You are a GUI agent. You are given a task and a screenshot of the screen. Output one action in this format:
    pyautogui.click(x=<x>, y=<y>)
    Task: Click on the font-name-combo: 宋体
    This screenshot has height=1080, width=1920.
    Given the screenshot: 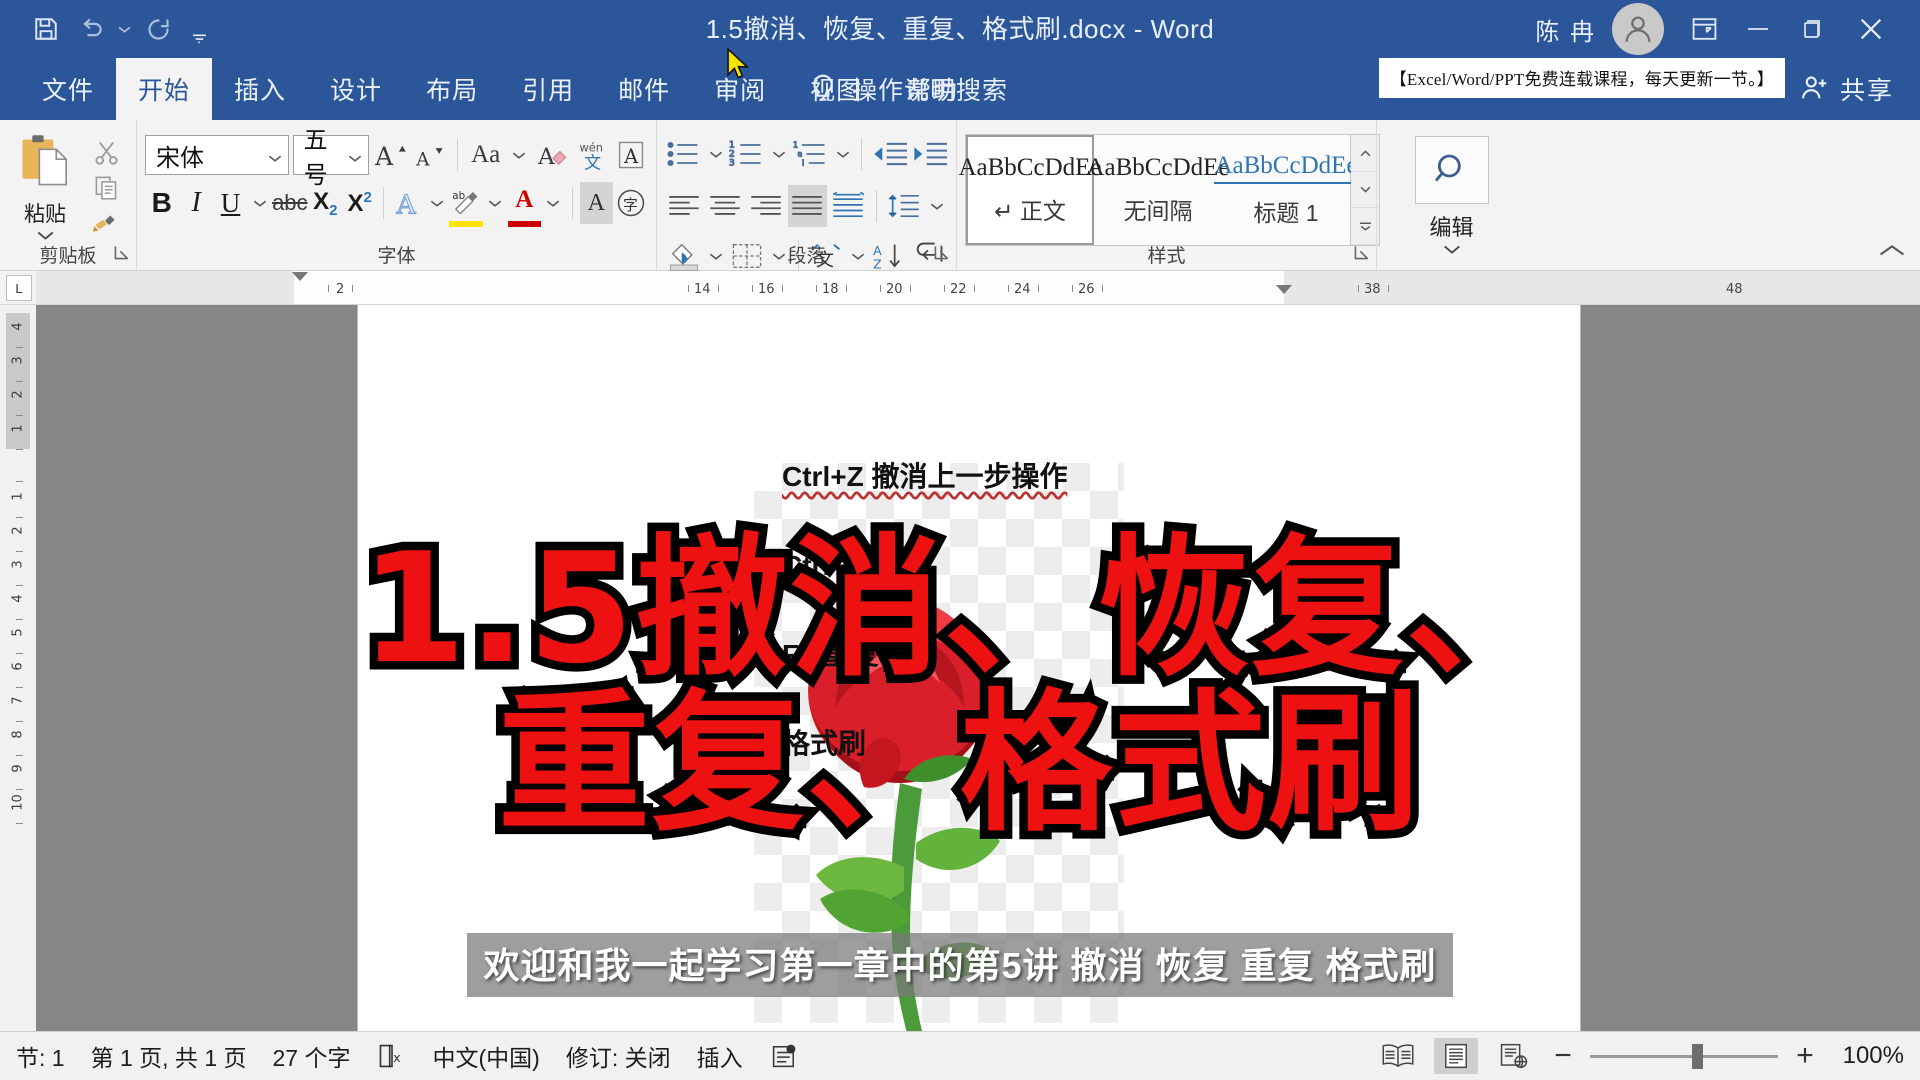 What is the action you would take?
    pyautogui.click(x=217, y=155)
    